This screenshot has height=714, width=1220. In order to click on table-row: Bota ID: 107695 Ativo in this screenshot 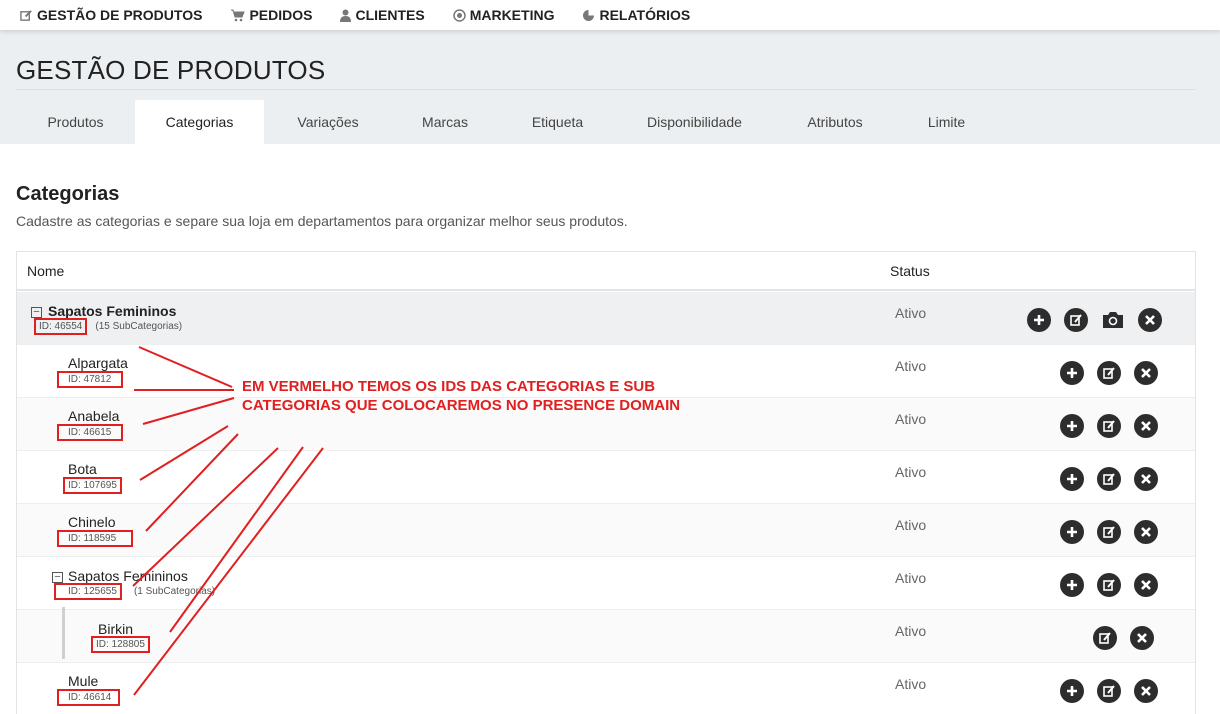, I will do `click(606, 477)`.